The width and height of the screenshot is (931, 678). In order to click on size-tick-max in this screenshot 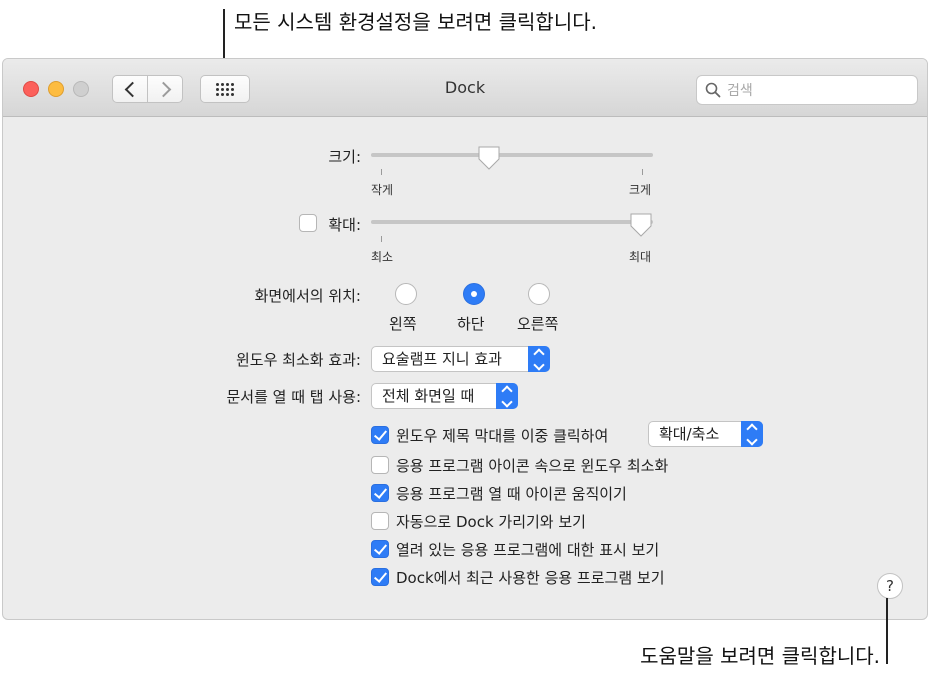, I will do `click(642, 172)`.